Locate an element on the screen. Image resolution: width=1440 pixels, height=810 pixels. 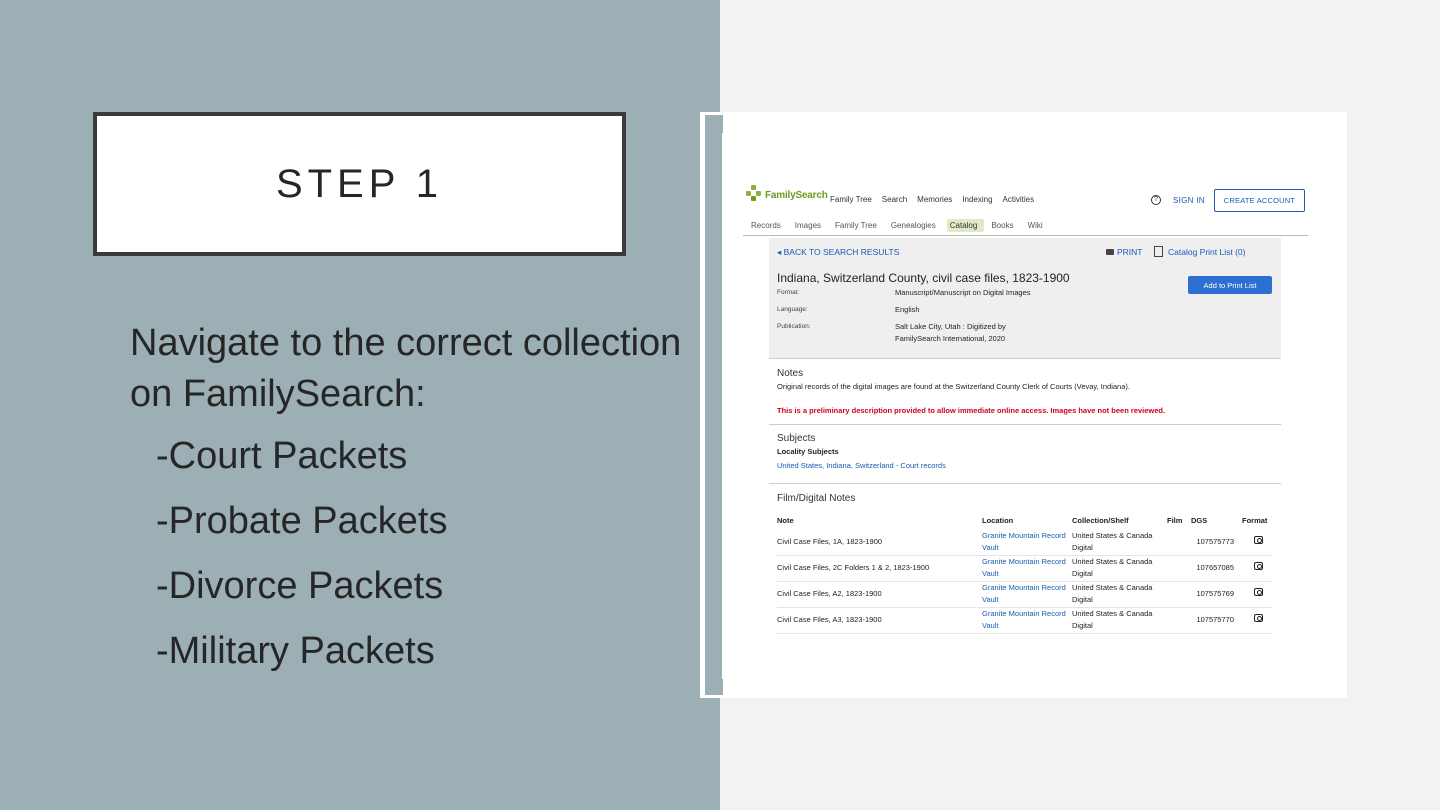
publication-label: Publication: is located at coordinates (794, 326).